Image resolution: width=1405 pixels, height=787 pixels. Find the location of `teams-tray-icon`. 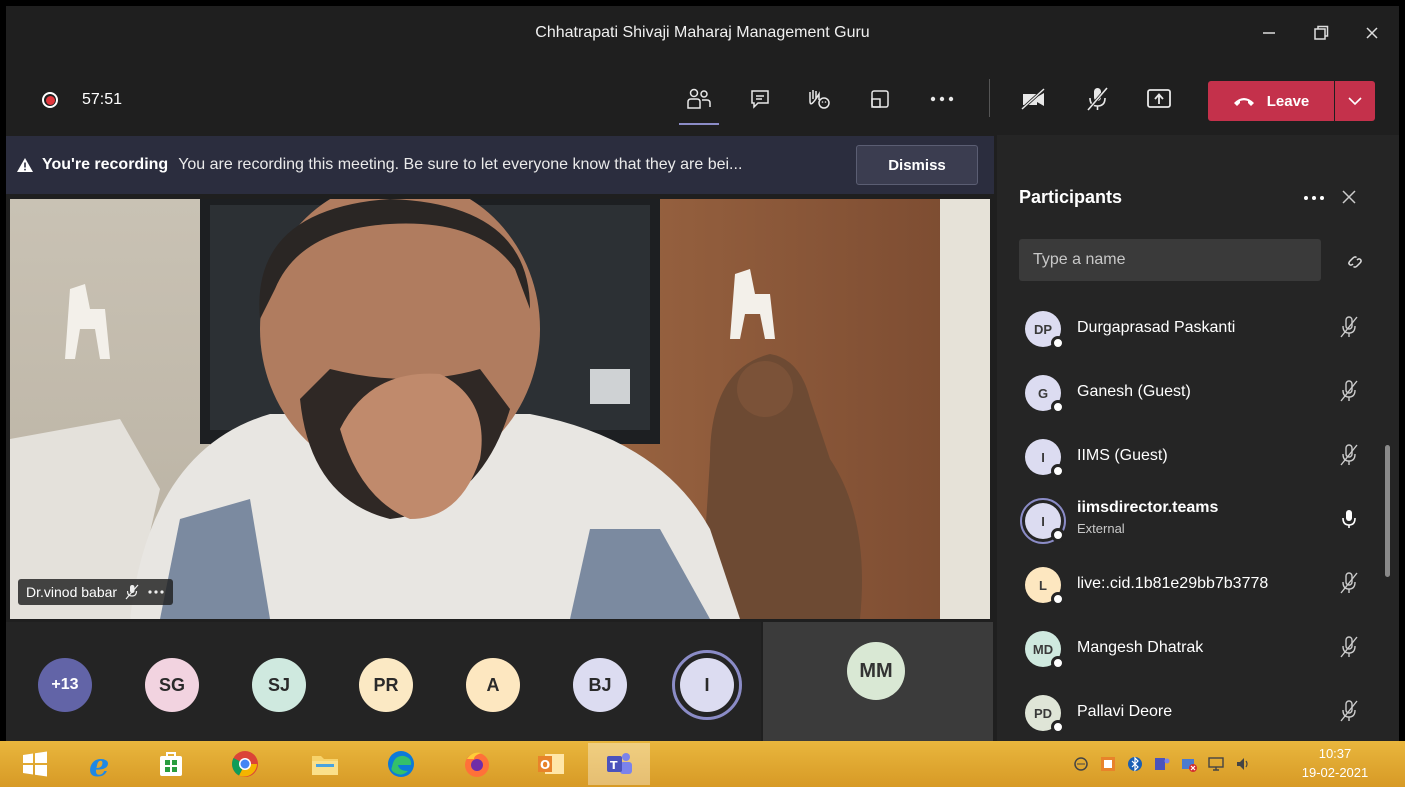

teams-tray-icon is located at coordinates (1162, 764).